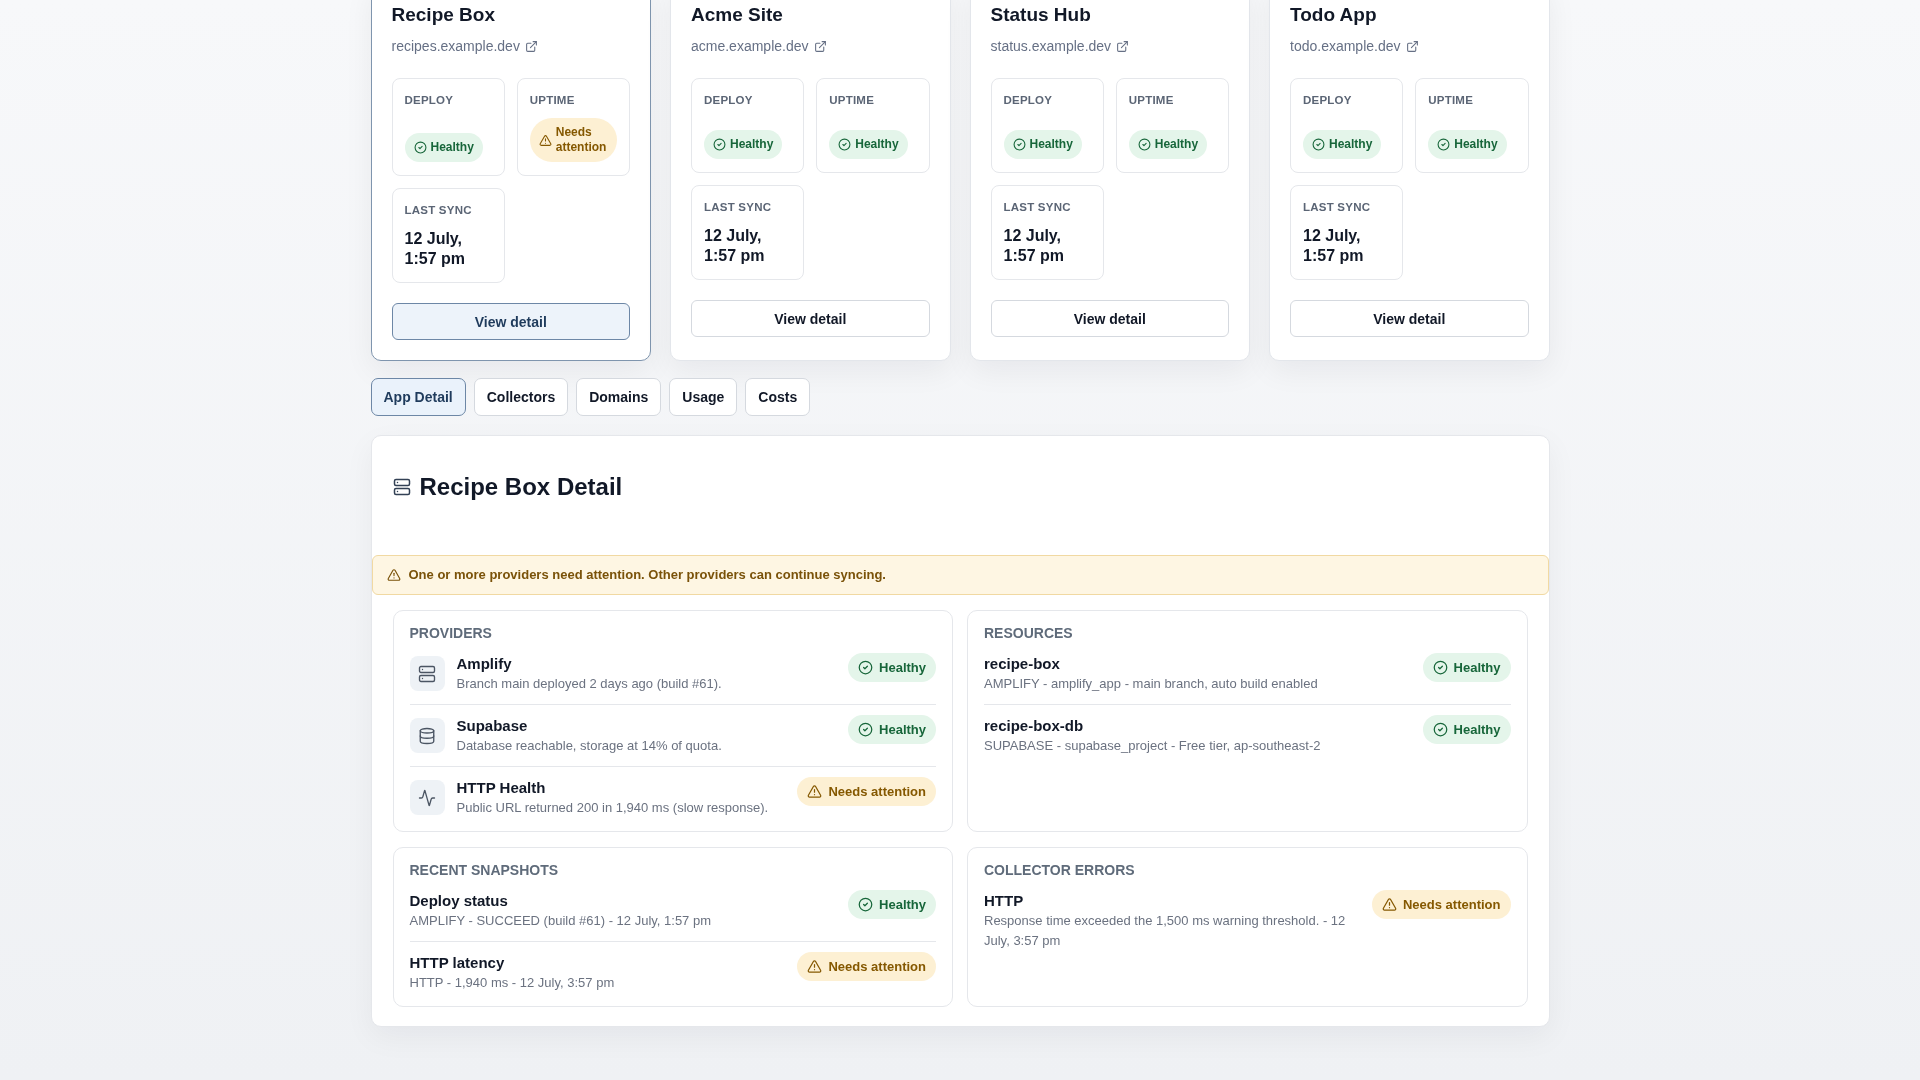  What do you see at coordinates (1060, 46) in the screenshot?
I see `site-link: status.example.dev` at bounding box center [1060, 46].